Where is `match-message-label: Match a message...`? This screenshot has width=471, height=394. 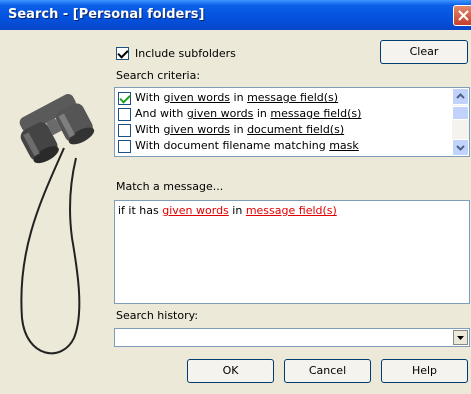 match-message-label: Match a message... is located at coordinates (170, 186).